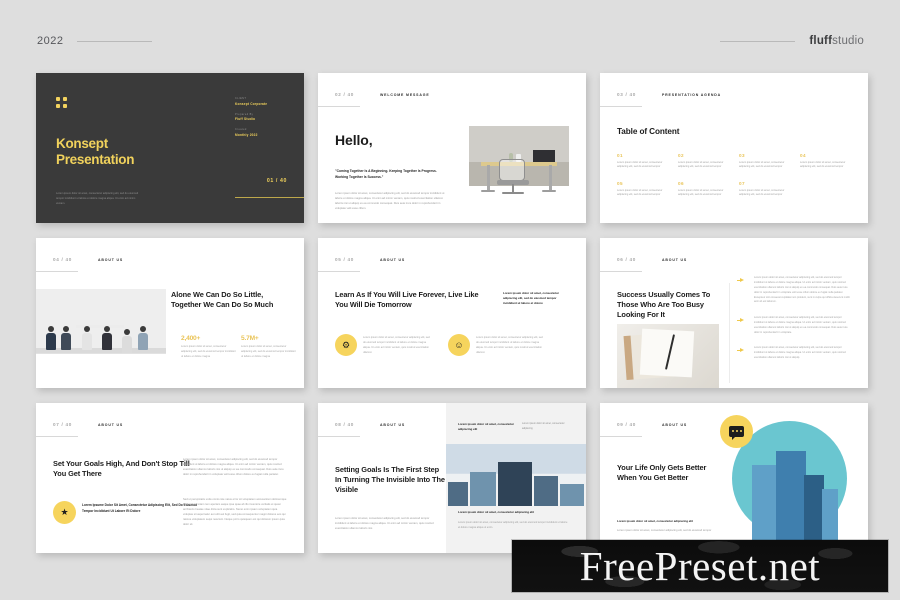  Describe the element at coordinates (626, 94) in the screenshot. I see `slide-page-number: 03 / 40` at that location.